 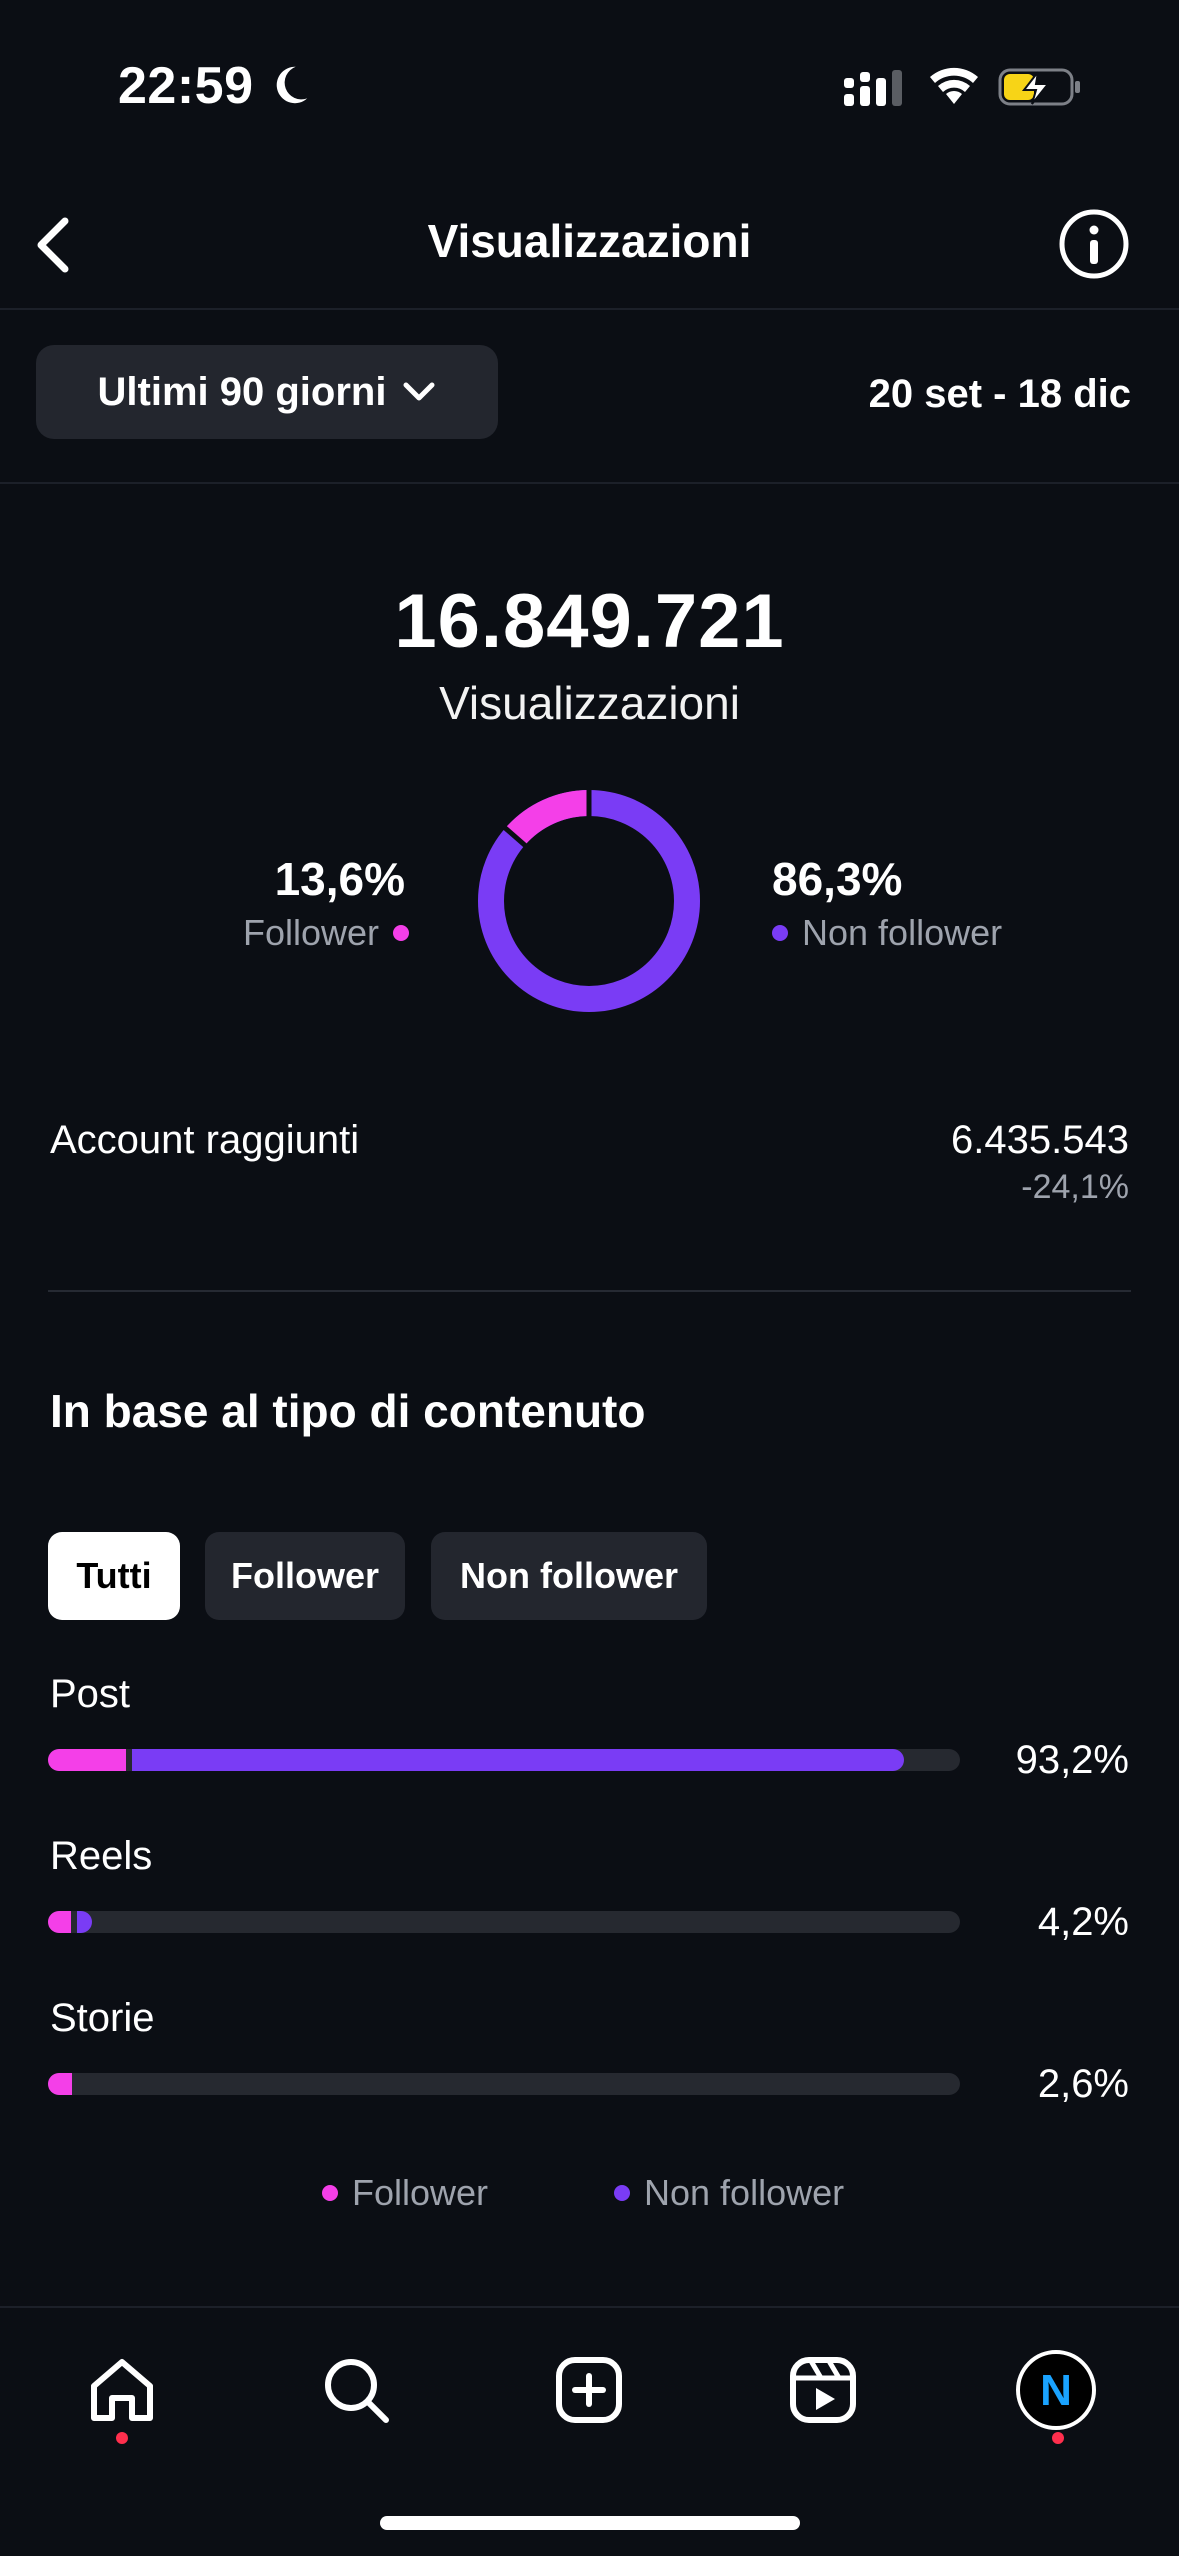 I want to click on total-views: 16.849.721, so click(x=589, y=621).